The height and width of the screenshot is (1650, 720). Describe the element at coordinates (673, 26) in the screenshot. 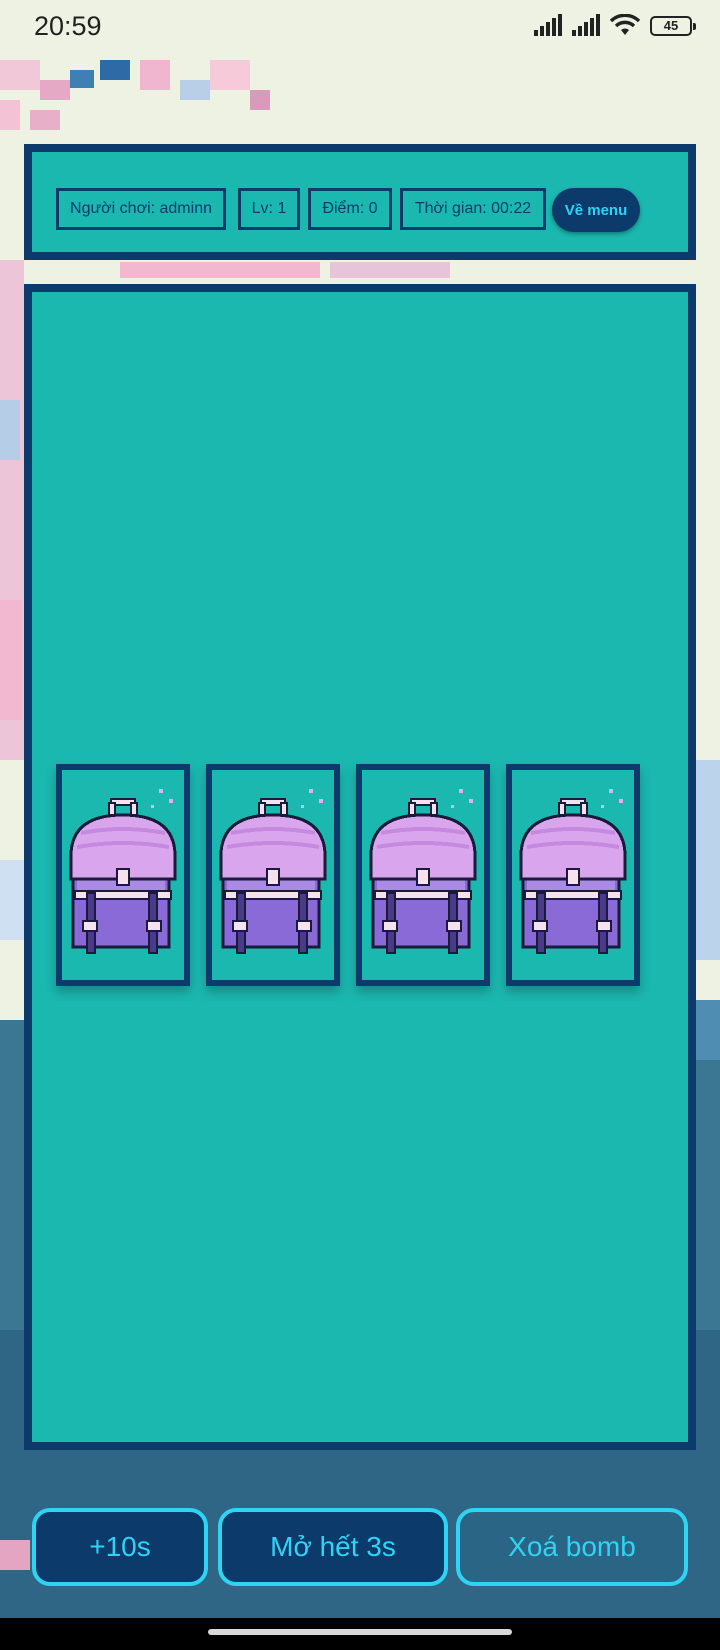

I see `battery-icon: 45` at that location.